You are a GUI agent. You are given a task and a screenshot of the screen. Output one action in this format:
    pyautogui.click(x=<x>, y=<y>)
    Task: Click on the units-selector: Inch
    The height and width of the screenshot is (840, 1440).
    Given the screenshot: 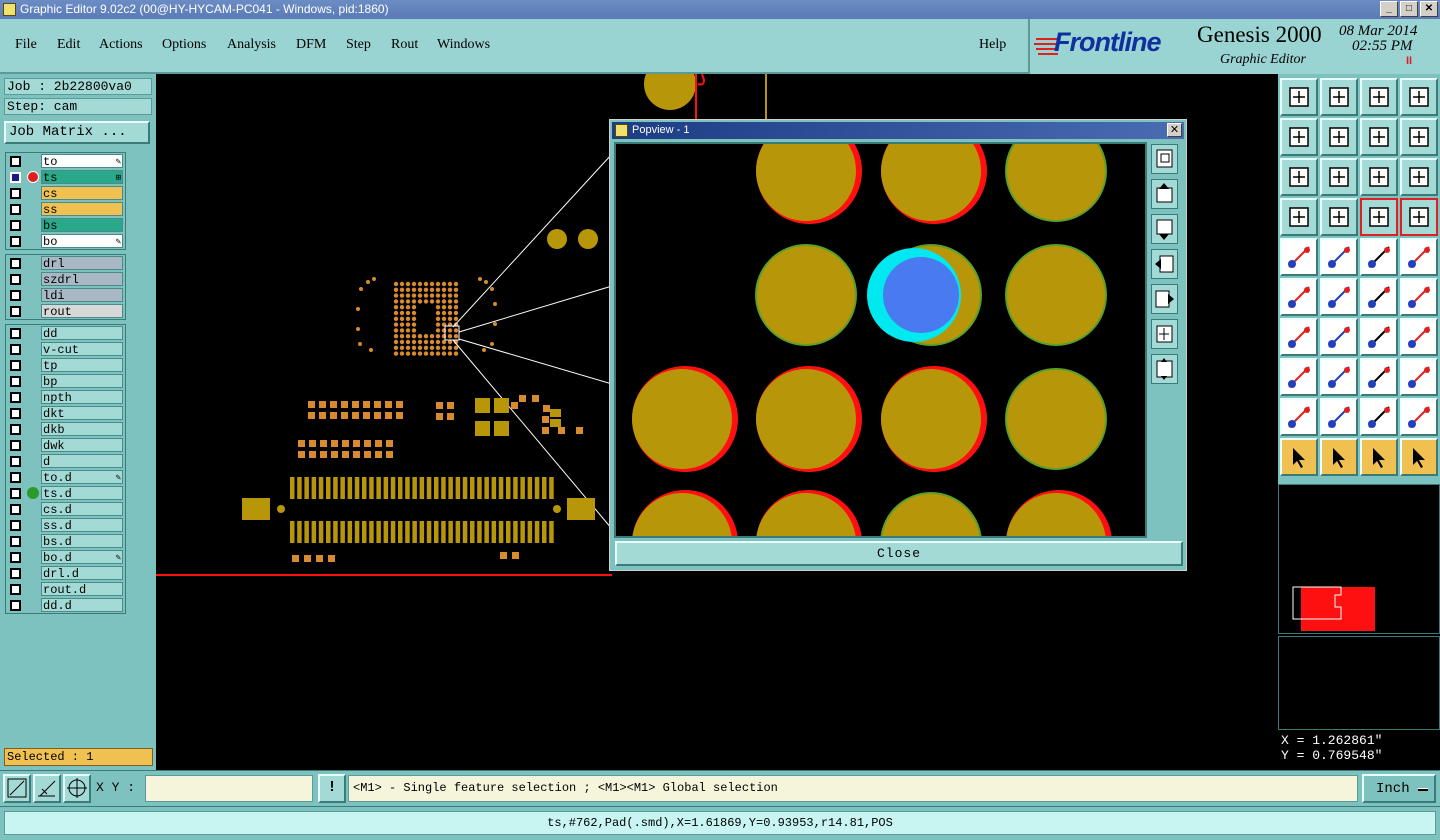 What is the action you would take?
    pyautogui.click(x=1399, y=788)
    